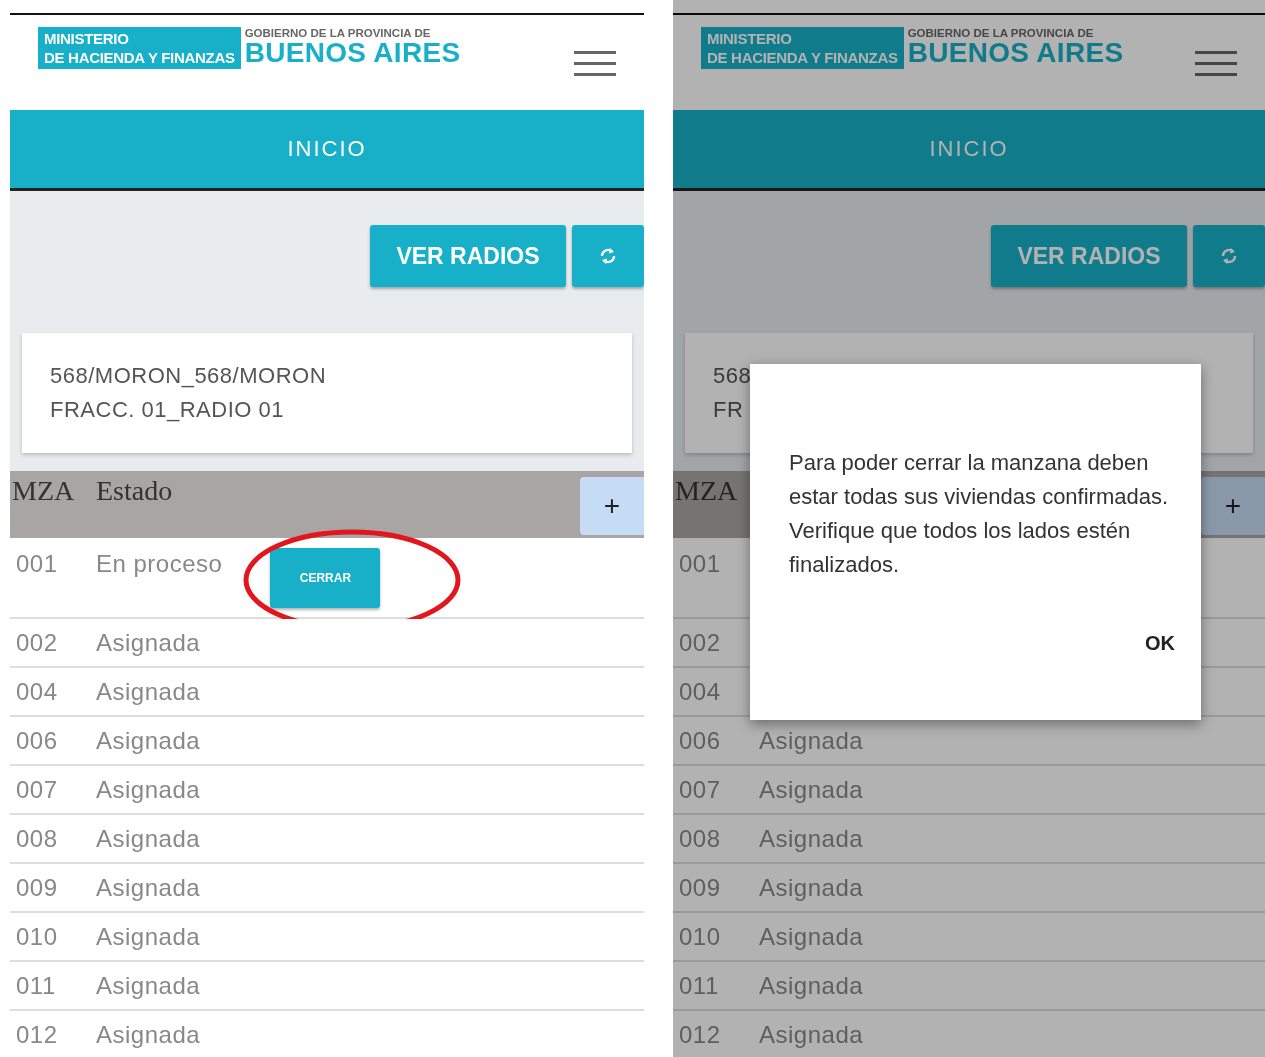 The width and height of the screenshot is (1265, 1057). I want to click on close-button: CERRAR, so click(325, 578).